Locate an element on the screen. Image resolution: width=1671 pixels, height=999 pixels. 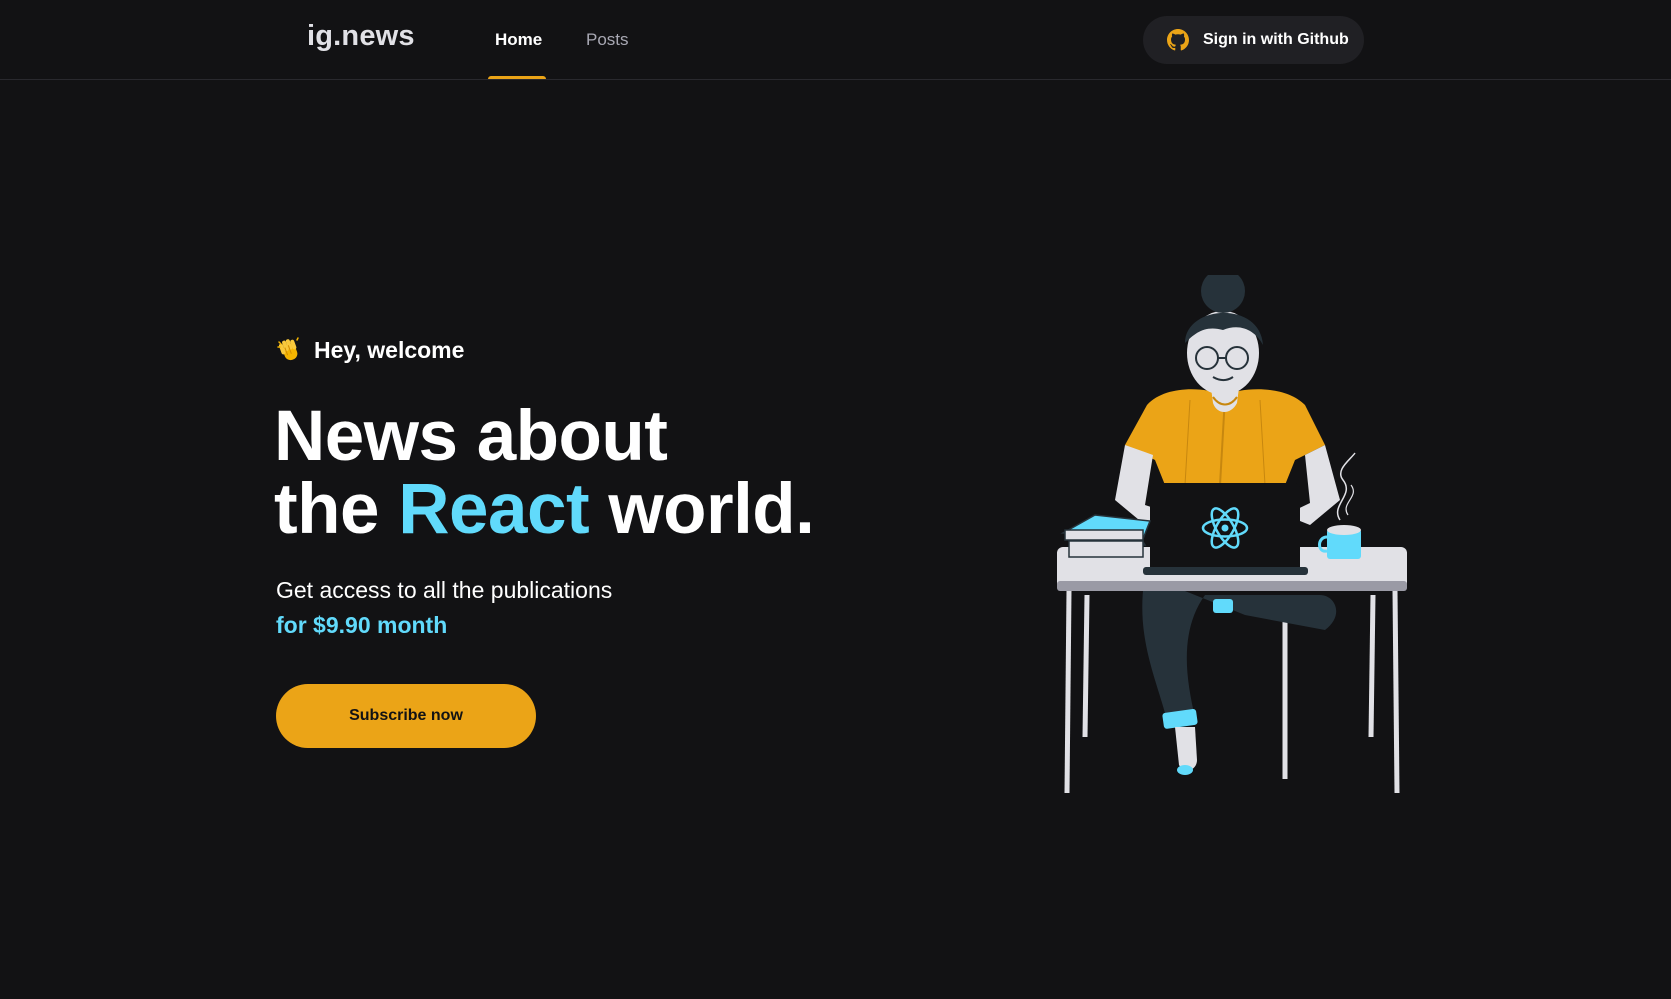
welcome-text: Hey, welcome is located at coordinates (389, 349).